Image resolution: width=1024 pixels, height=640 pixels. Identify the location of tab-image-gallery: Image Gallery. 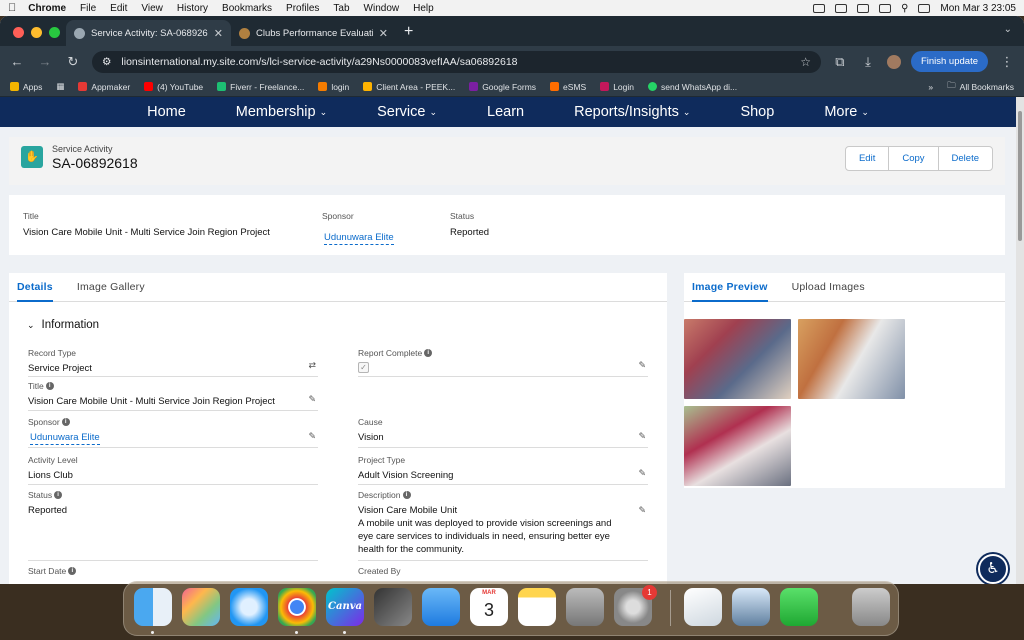
(111, 287).